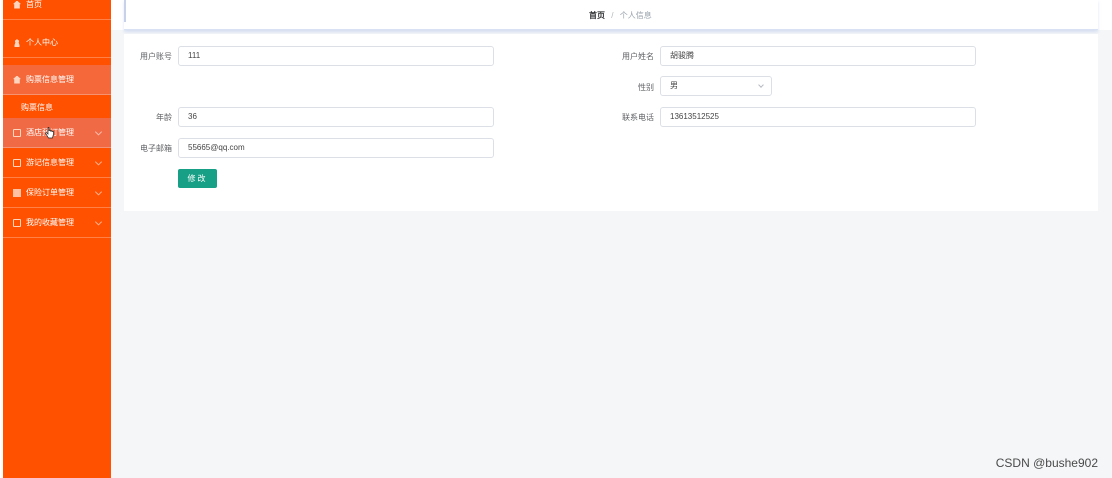 The width and height of the screenshot is (1112, 478). What do you see at coordinates (125, 11) in the screenshot?
I see `header-divider` at bounding box center [125, 11].